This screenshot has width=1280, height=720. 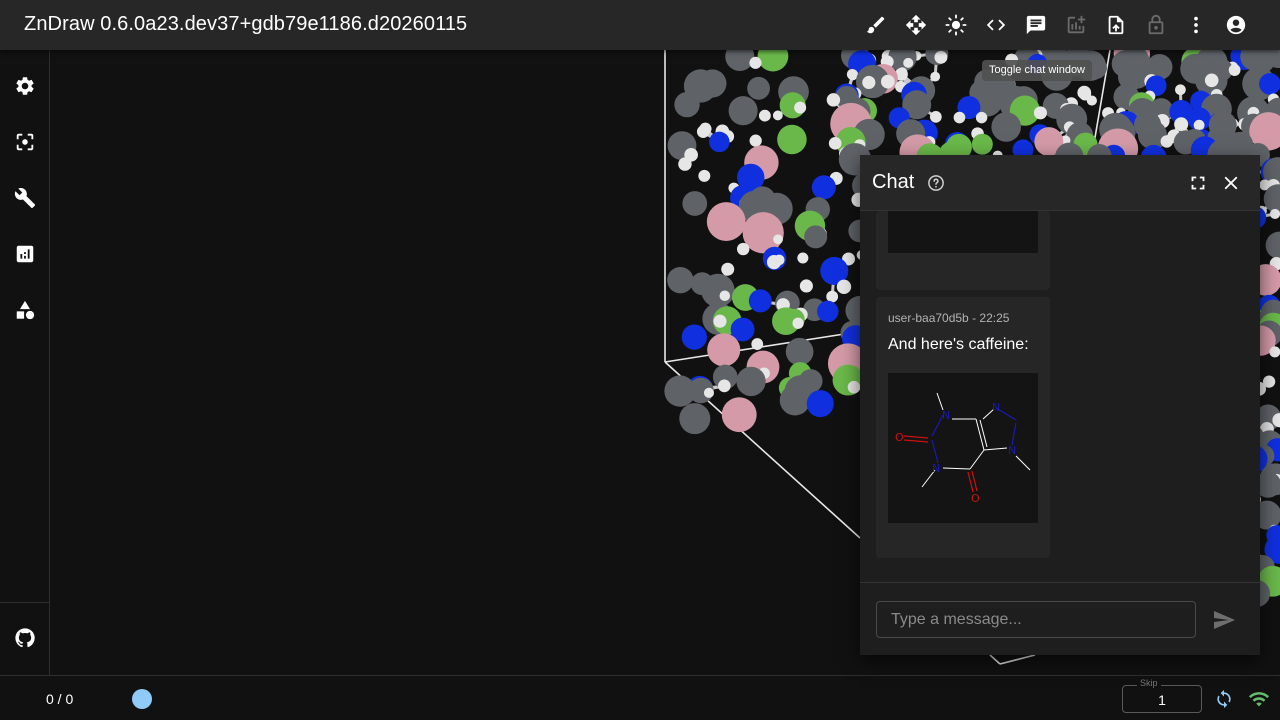 I want to click on sidebar-item-analysis, so click(x=25, y=254).